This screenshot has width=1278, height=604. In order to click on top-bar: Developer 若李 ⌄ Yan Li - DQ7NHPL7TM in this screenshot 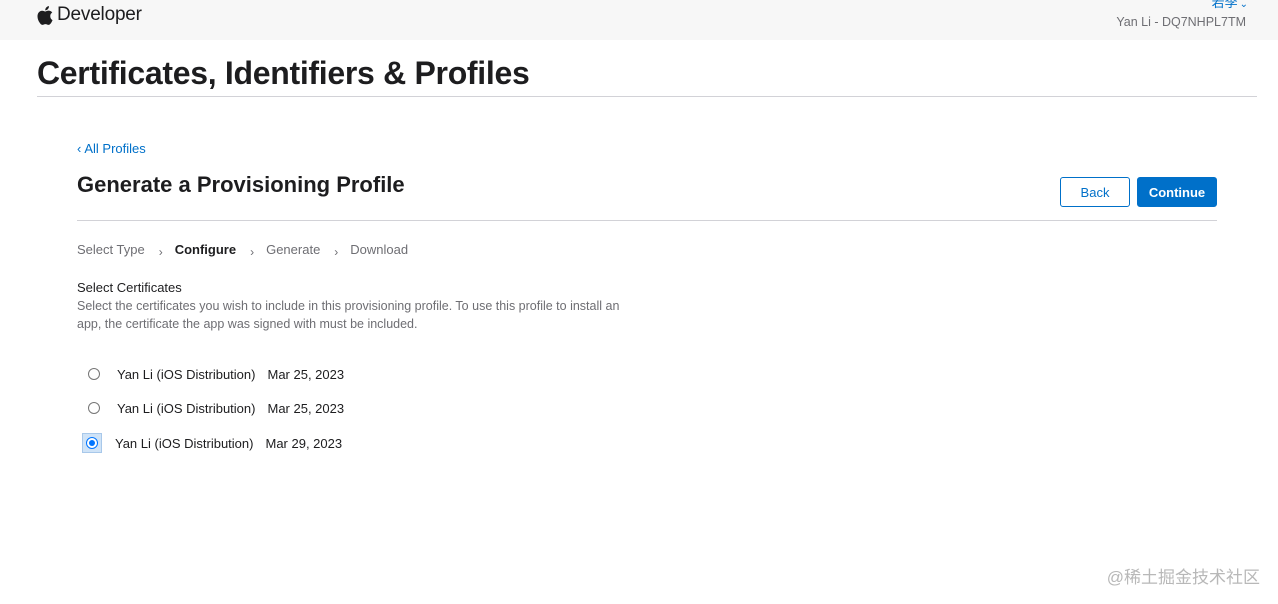, I will do `click(639, 20)`.